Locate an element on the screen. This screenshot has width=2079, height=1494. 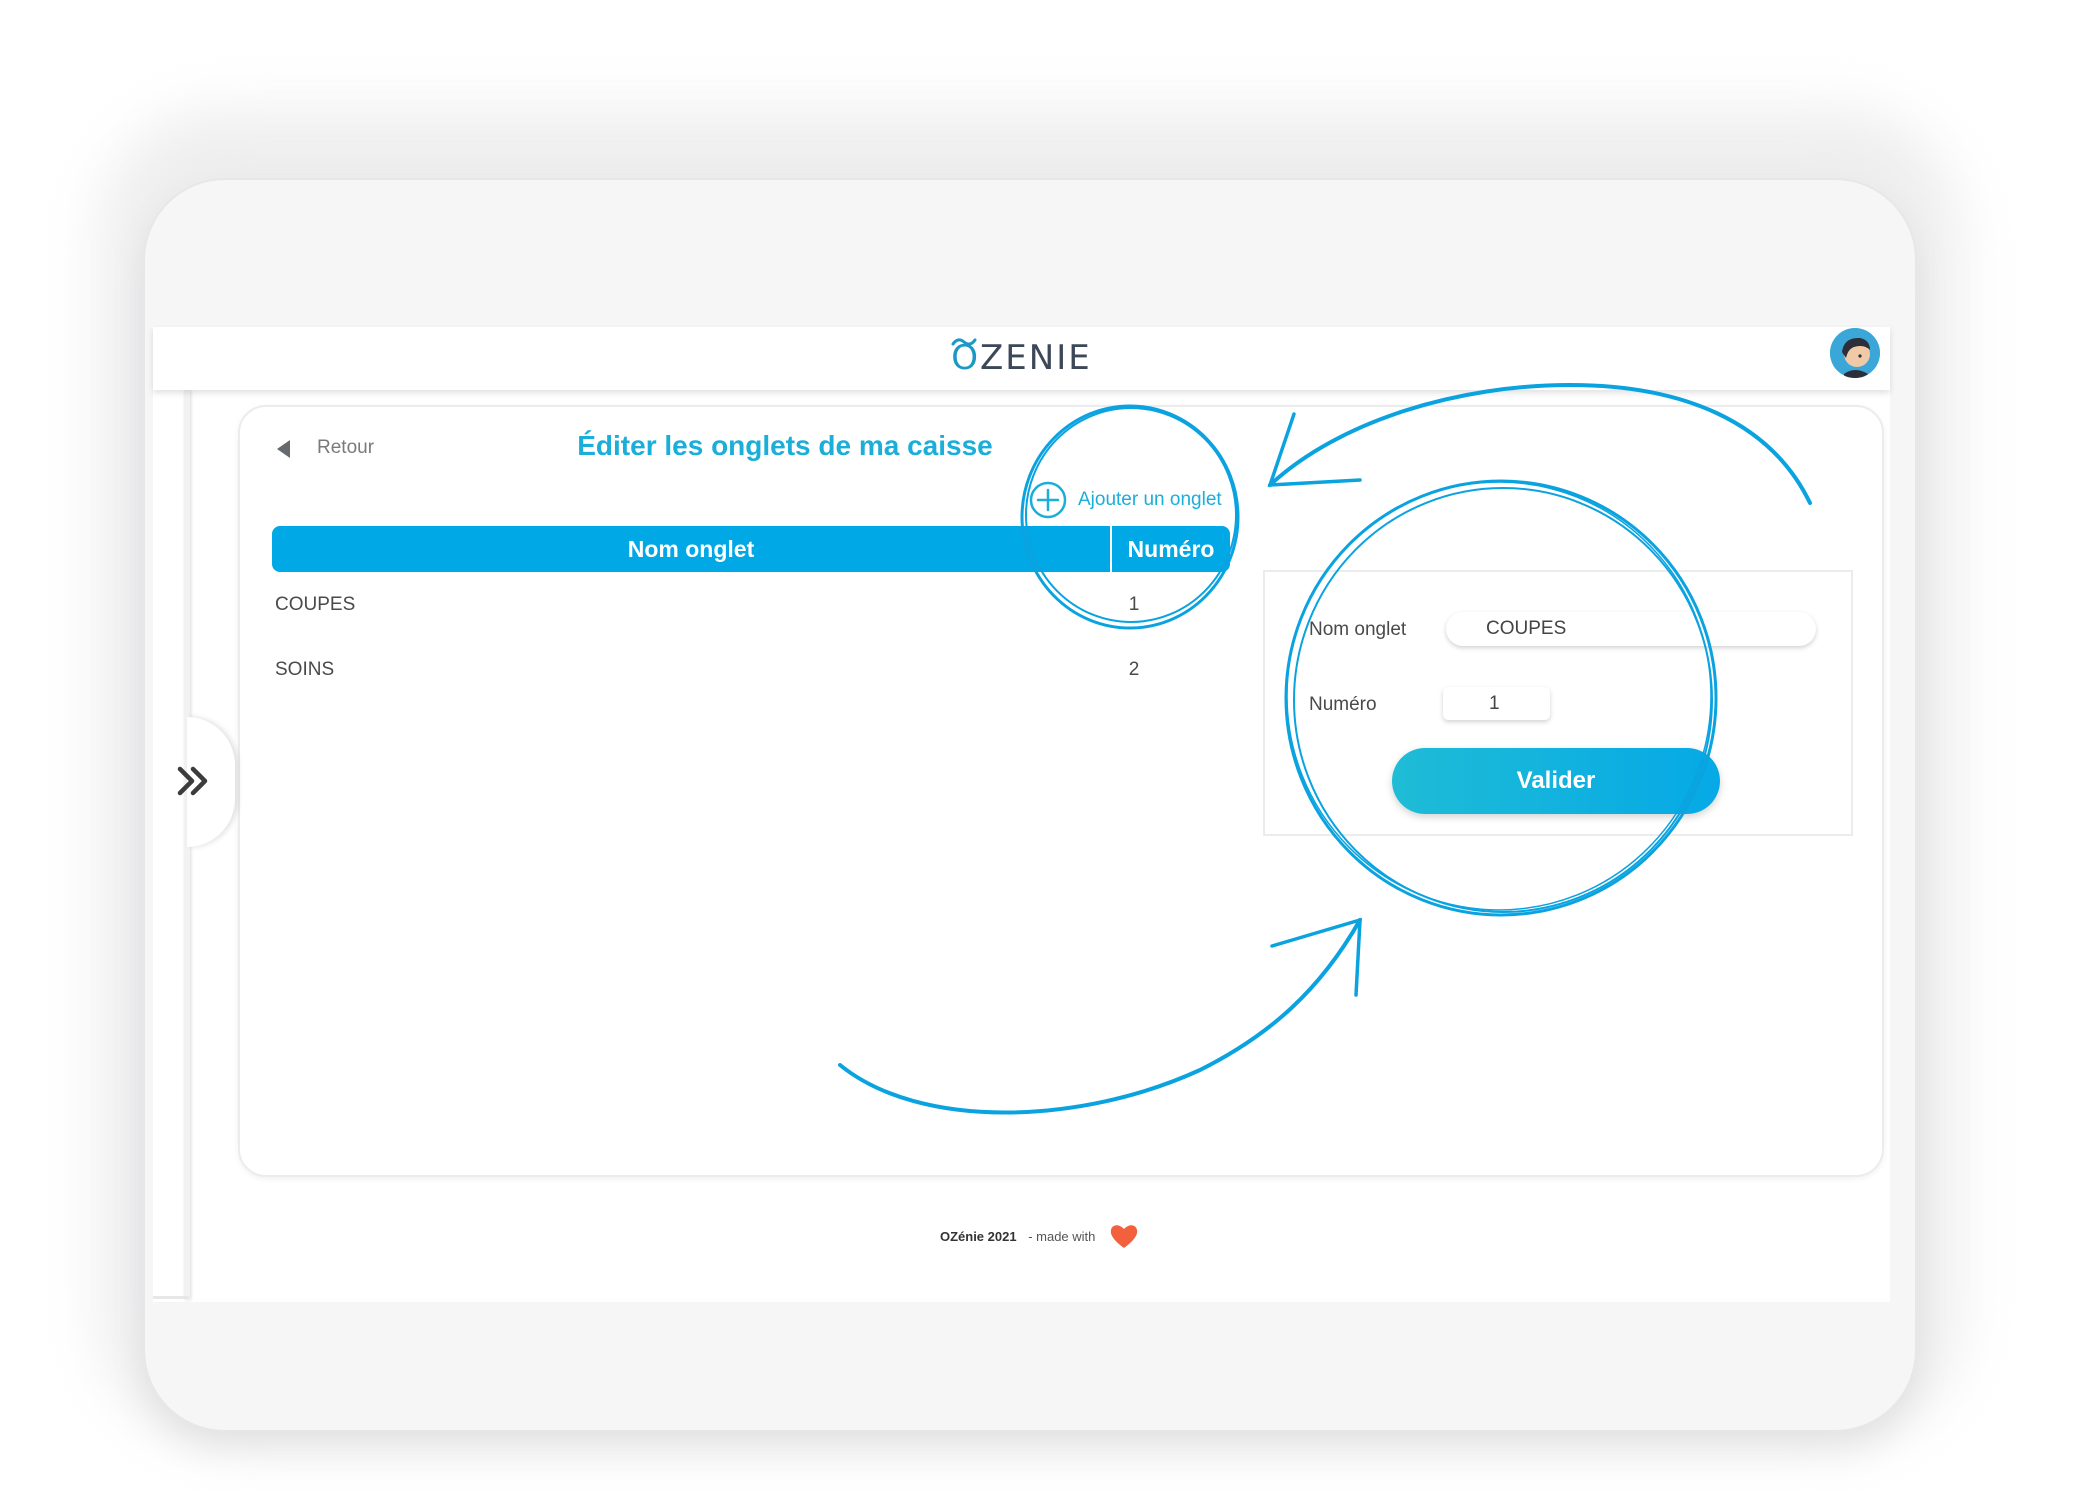
footer: OZénie 2021 - made with is located at coordinates (1039, 1237).